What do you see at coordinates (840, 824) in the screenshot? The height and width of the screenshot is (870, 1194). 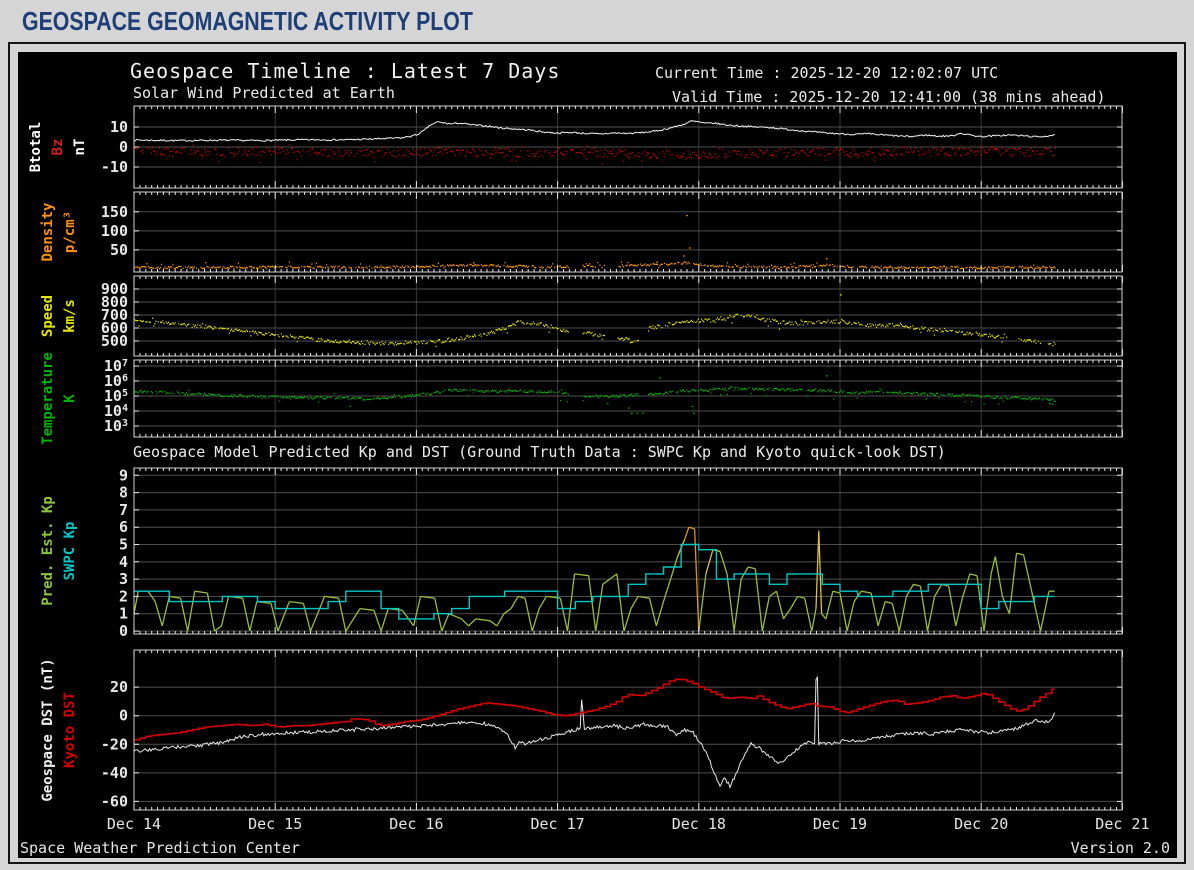 I see `x-tick-dec-19: Dec 19` at bounding box center [840, 824].